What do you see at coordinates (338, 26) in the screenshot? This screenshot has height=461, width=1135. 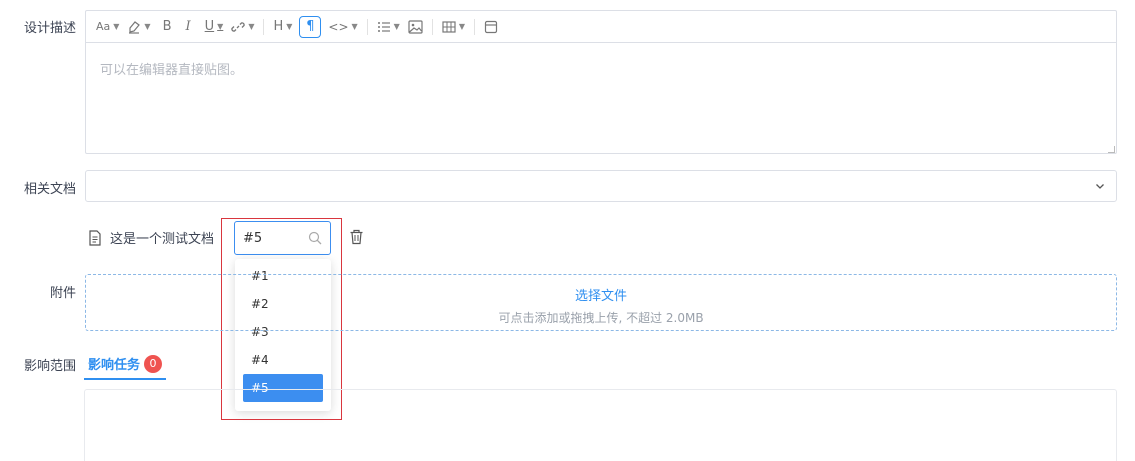 I see `code-icon: <>` at bounding box center [338, 26].